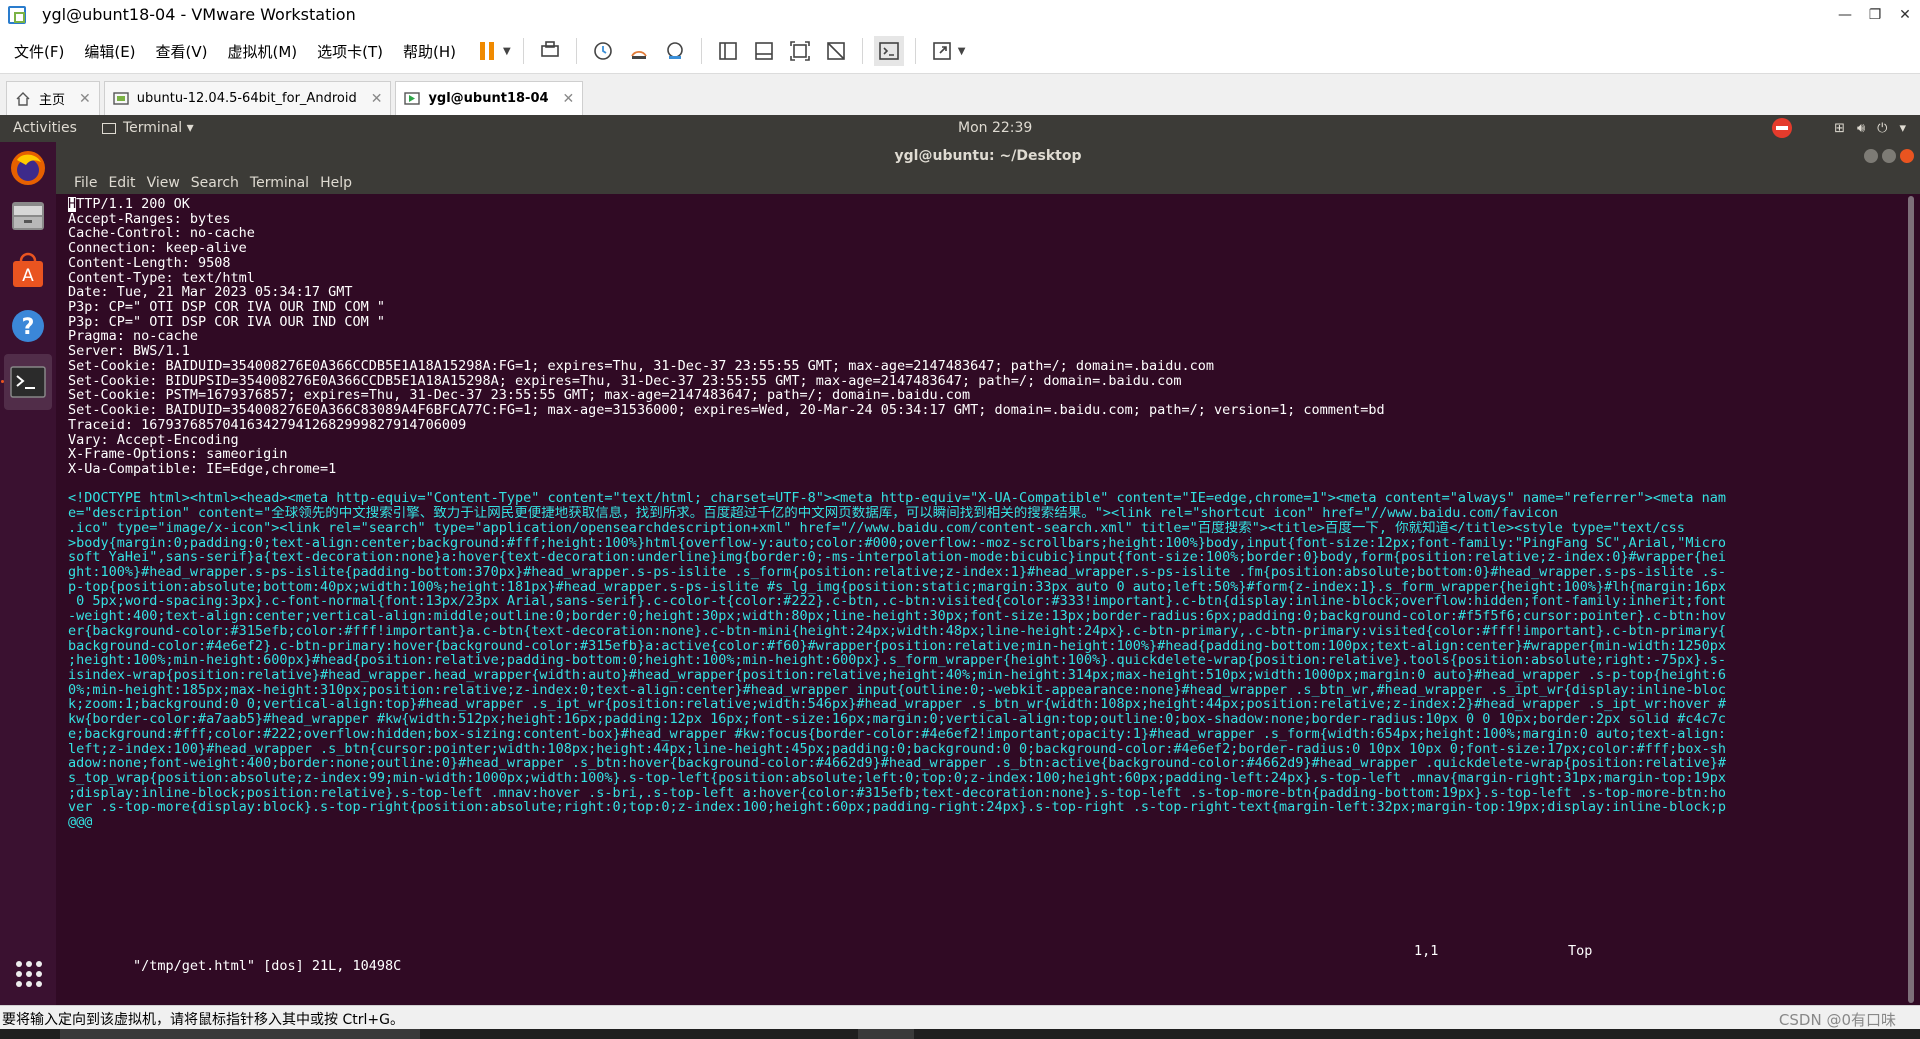 Image resolution: width=1920 pixels, height=1039 pixels. I want to click on minimize-icon: —, so click(1845, 14).